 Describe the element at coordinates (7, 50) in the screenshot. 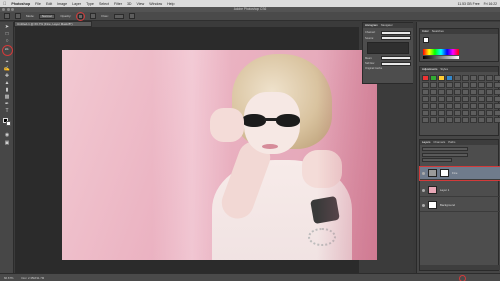

I see `brush-tool-icon: ✏` at that location.